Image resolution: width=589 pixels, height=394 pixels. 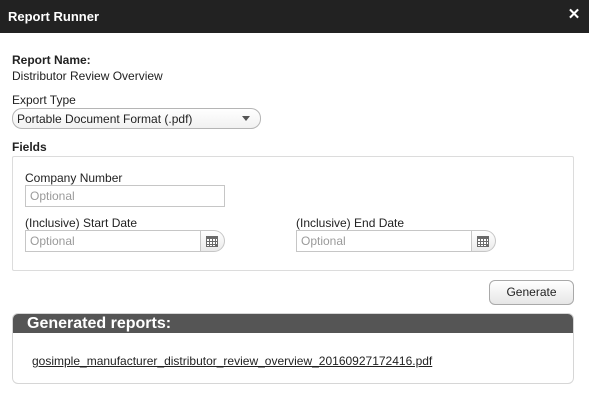 What do you see at coordinates (125, 196) in the screenshot?
I see `company-number-input` at bounding box center [125, 196].